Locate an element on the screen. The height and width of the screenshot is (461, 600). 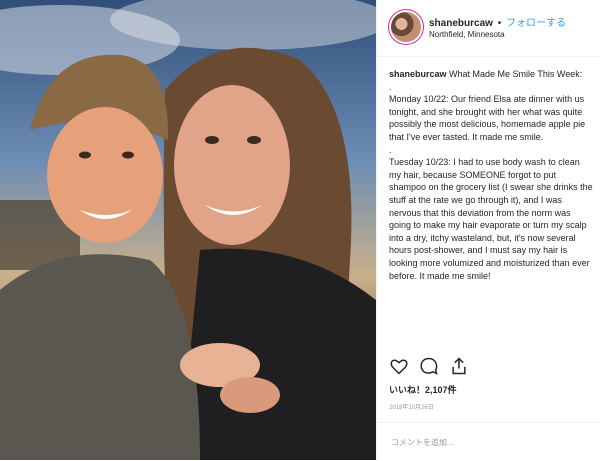
likes-count: いいね！2,107件 is located at coordinates (423, 389).